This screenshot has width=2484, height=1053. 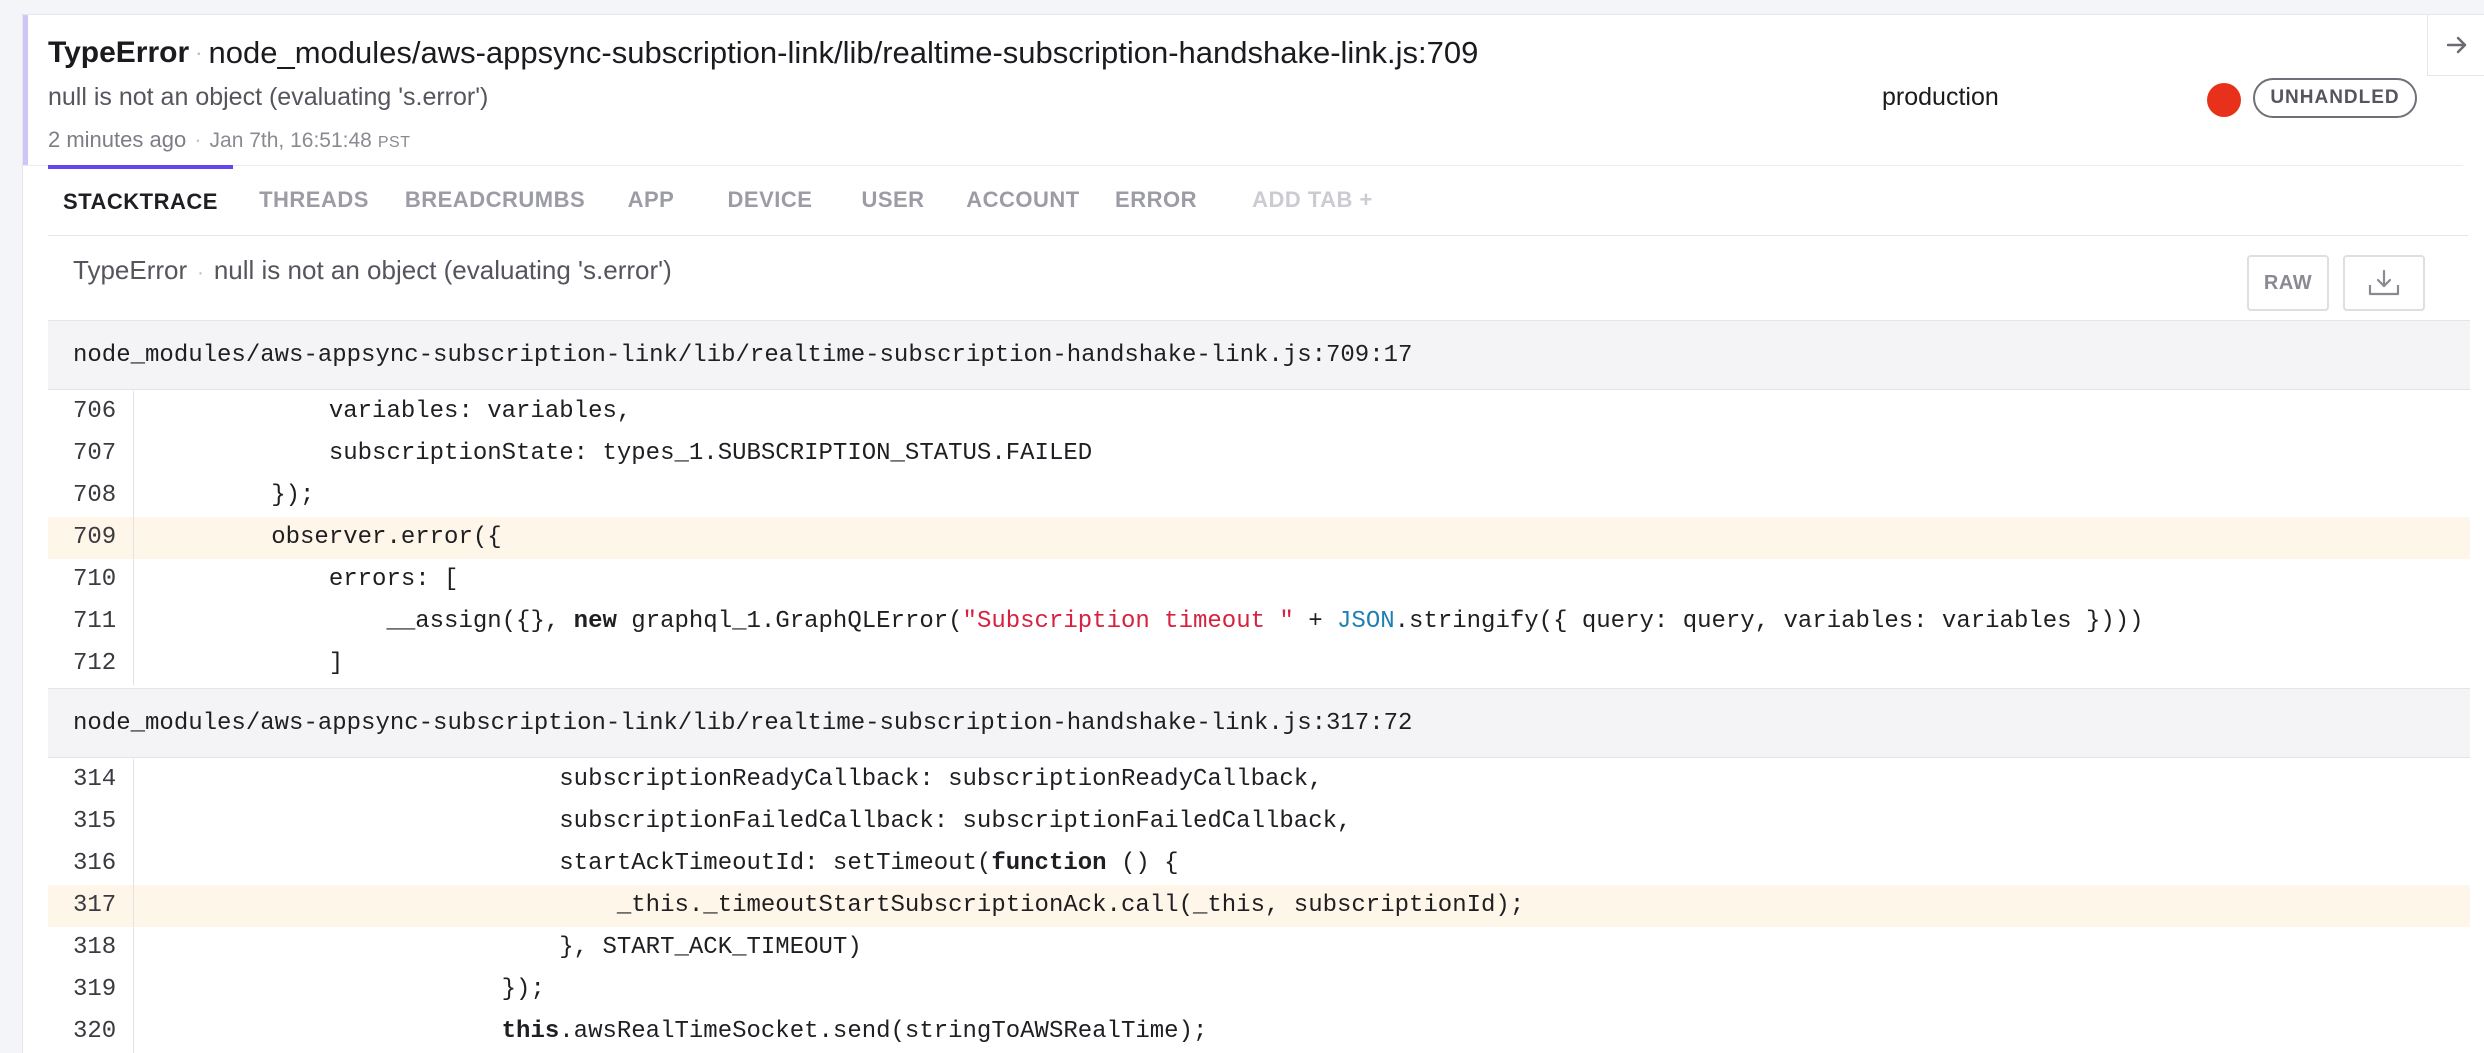 I want to click on code-token: subscriptionReadyCallback, so click(x=739, y=779).